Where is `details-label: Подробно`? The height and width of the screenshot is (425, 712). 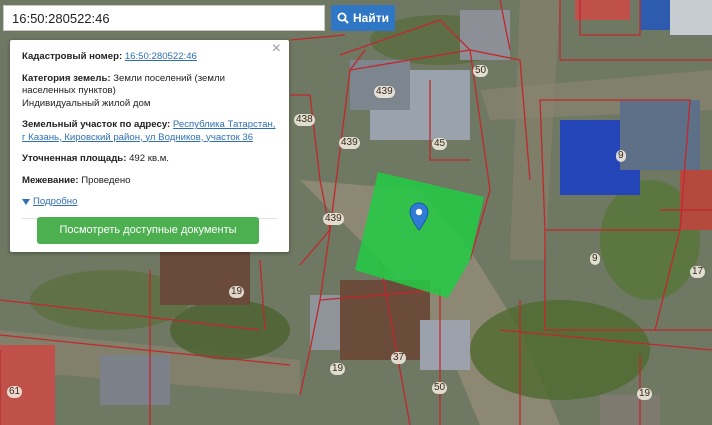 details-label: Подробно is located at coordinates (55, 201).